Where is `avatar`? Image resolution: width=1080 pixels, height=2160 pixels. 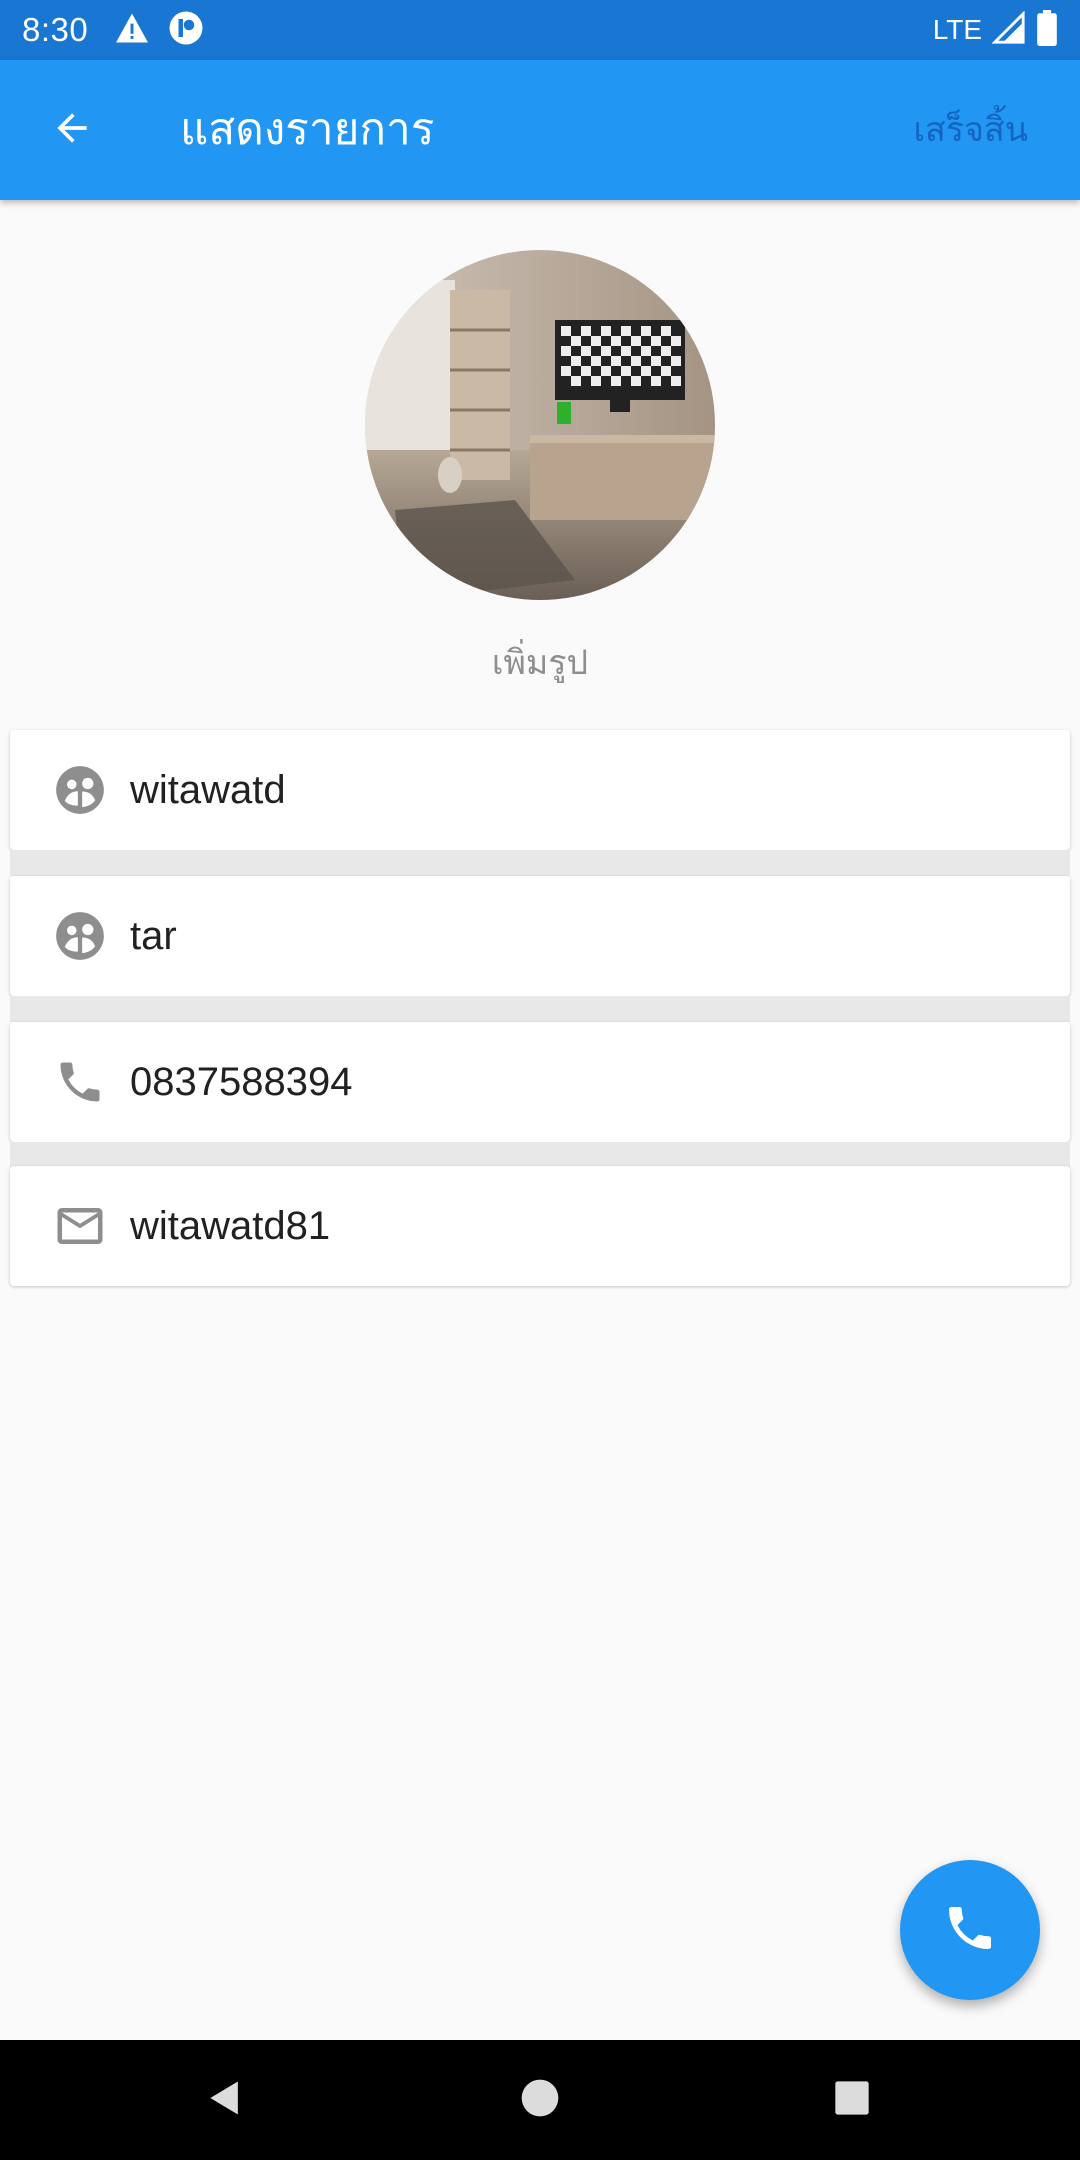
avatar is located at coordinates (540, 425).